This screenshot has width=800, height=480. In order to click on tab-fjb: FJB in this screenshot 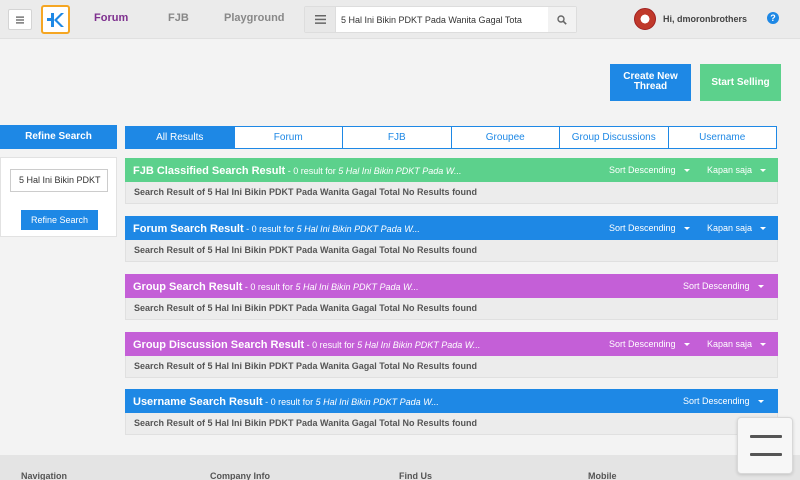, I will do `click(397, 137)`.